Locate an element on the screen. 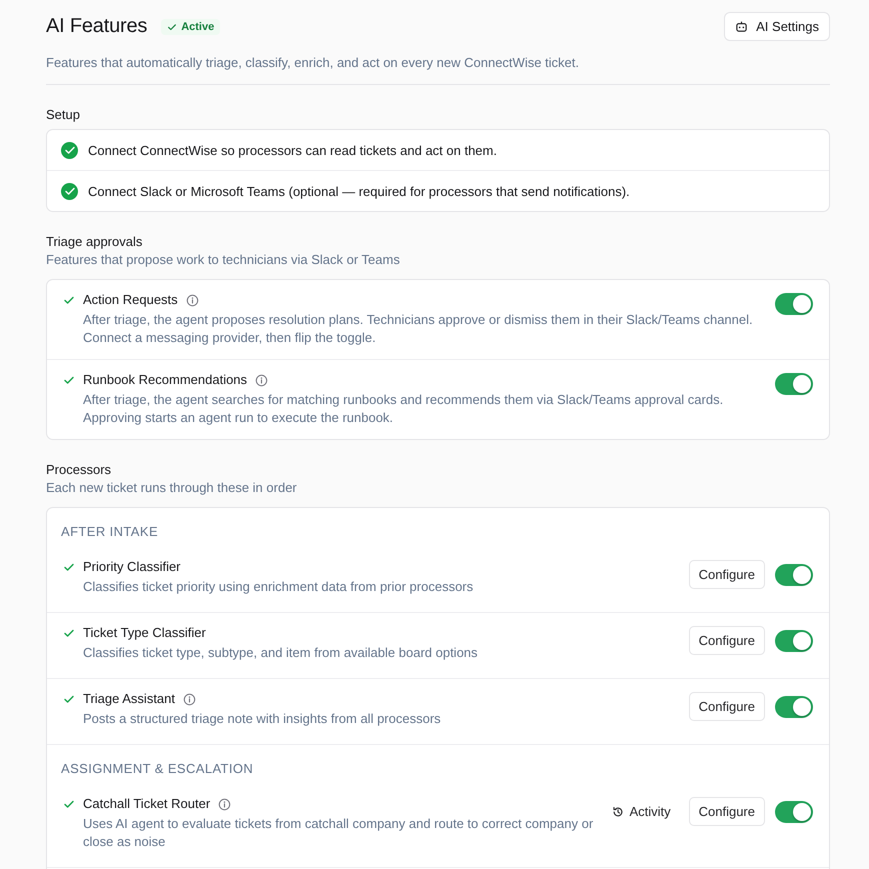 The image size is (869, 869). section-title: Triage approvals is located at coordinates (95, 241).